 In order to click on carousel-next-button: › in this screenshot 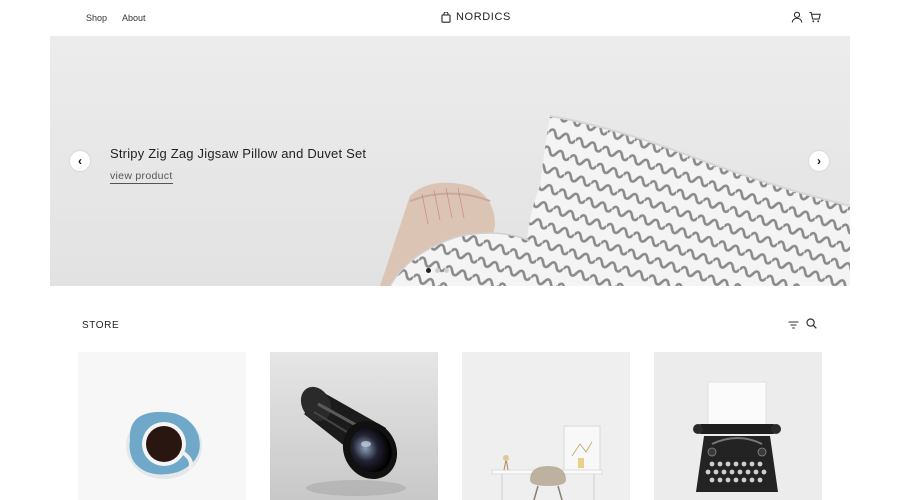, I will do `click(819, 161)`.